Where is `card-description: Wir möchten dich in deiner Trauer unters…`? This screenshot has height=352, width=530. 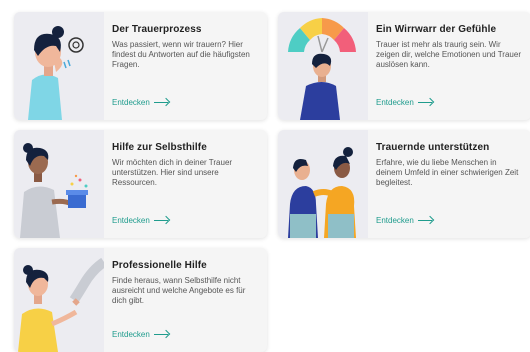
card-description: Wir möchten dich in deiner Trauer unters… is located at coordinates (172, 172).